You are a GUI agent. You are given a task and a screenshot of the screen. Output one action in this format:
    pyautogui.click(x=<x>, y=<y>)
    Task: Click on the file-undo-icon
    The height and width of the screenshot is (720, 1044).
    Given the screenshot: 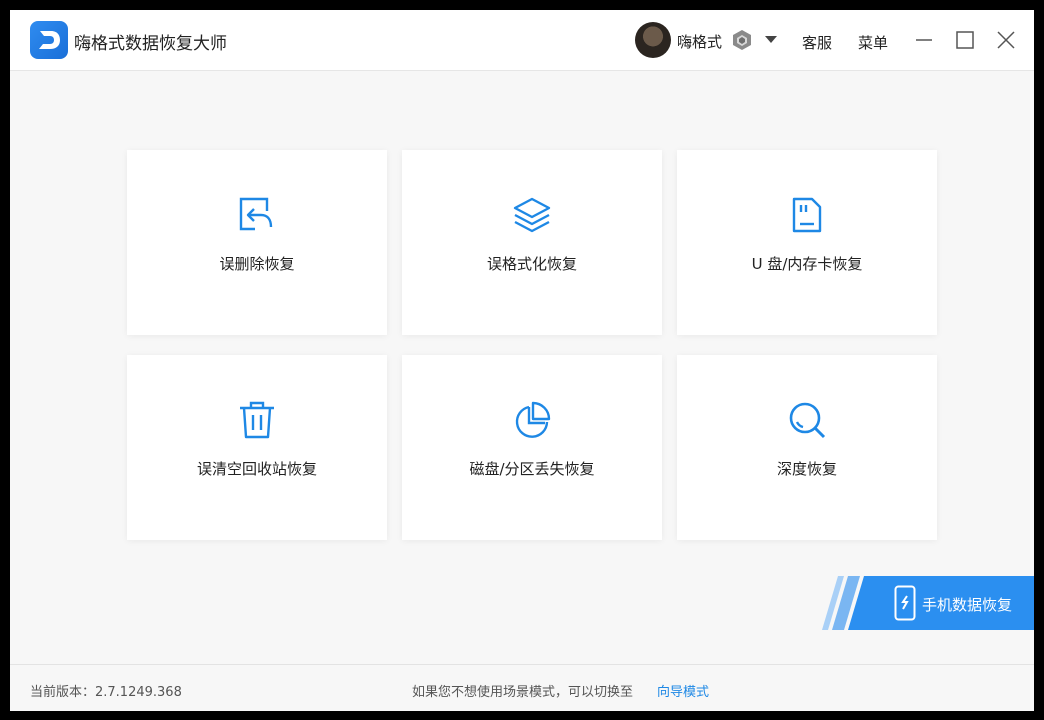 What is the action you would take?
    pyautogui.click(x=256, y=214)
    